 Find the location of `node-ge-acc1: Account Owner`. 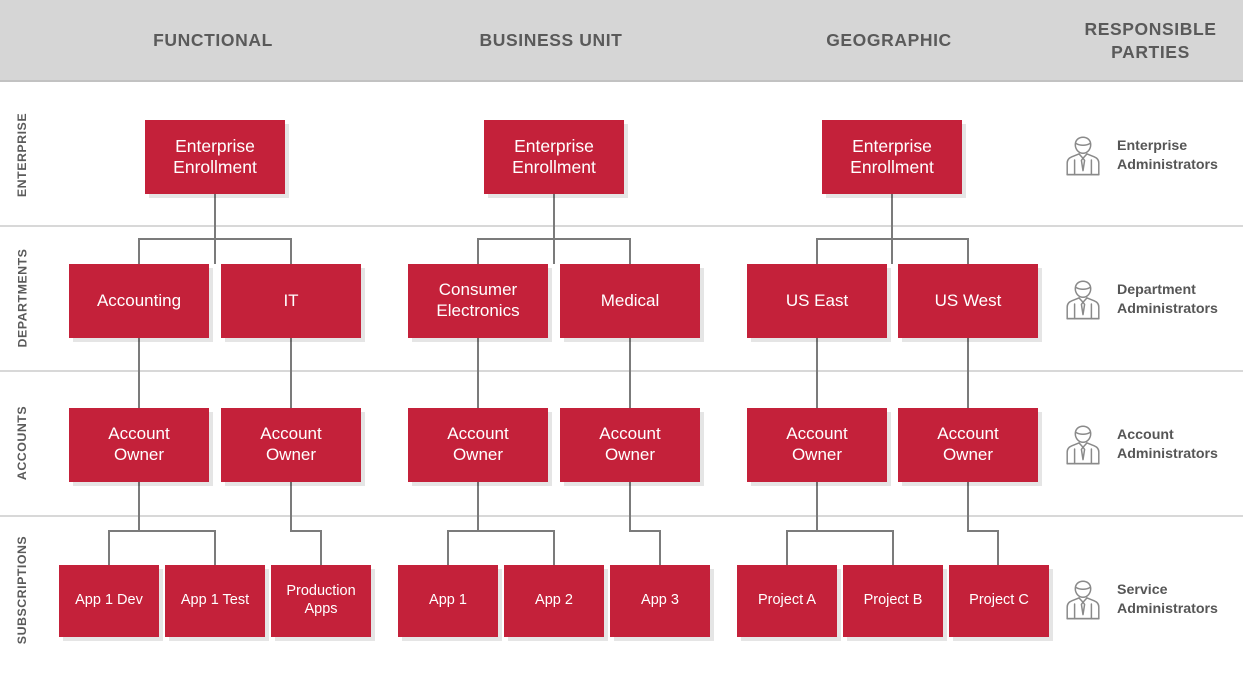

node-ge-acc1: Account Owner is located at coordinates (817, 445).